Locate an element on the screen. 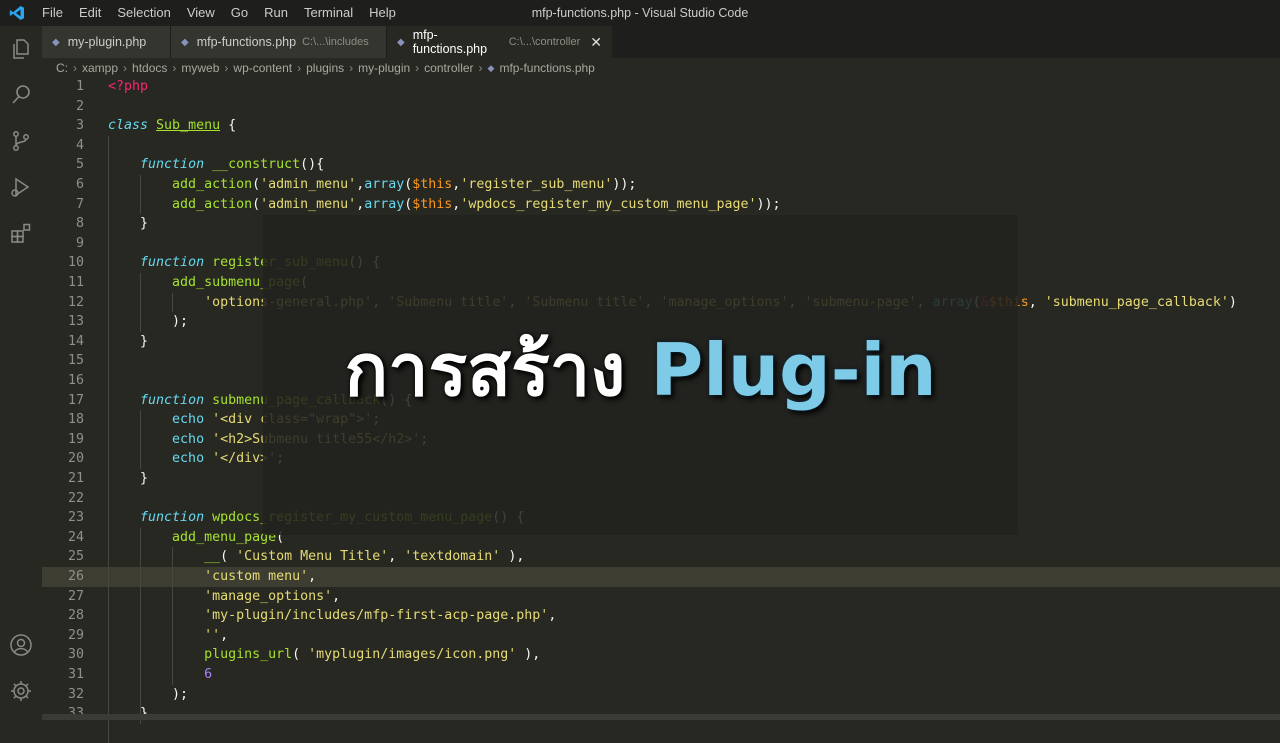 The image size is (1280, 743). code-line: 31 6 is located at coordinates (661, 675).